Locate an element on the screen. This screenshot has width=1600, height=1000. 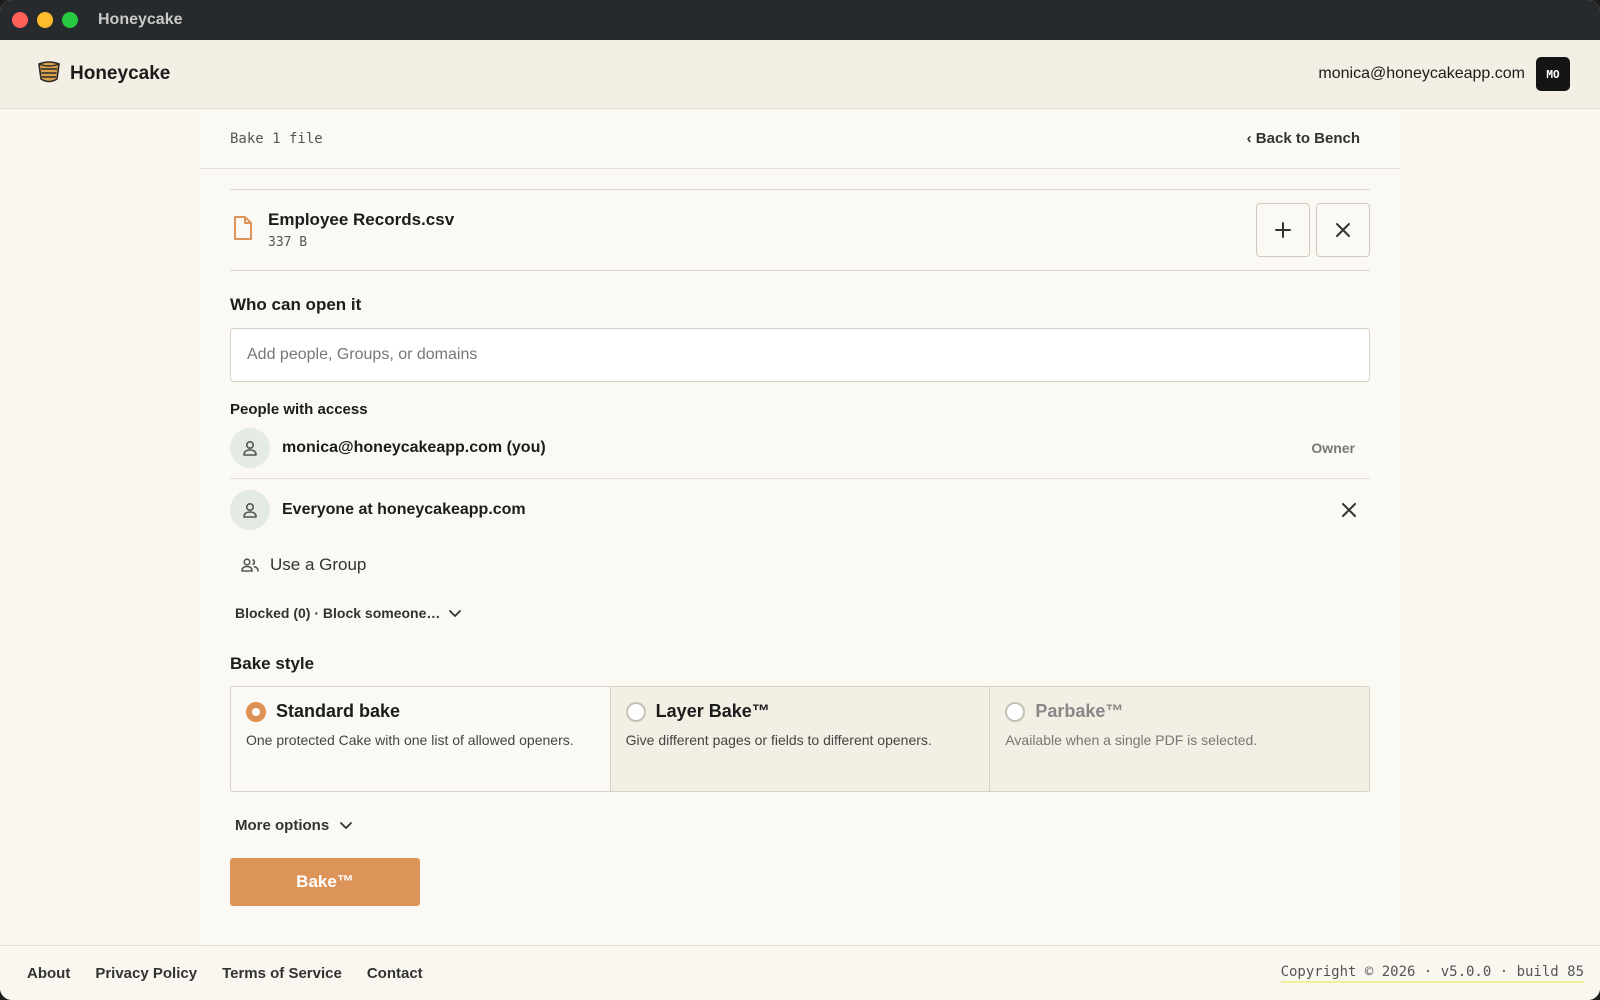
option-header: Parbake™ is located at coordinates (1179, 711).